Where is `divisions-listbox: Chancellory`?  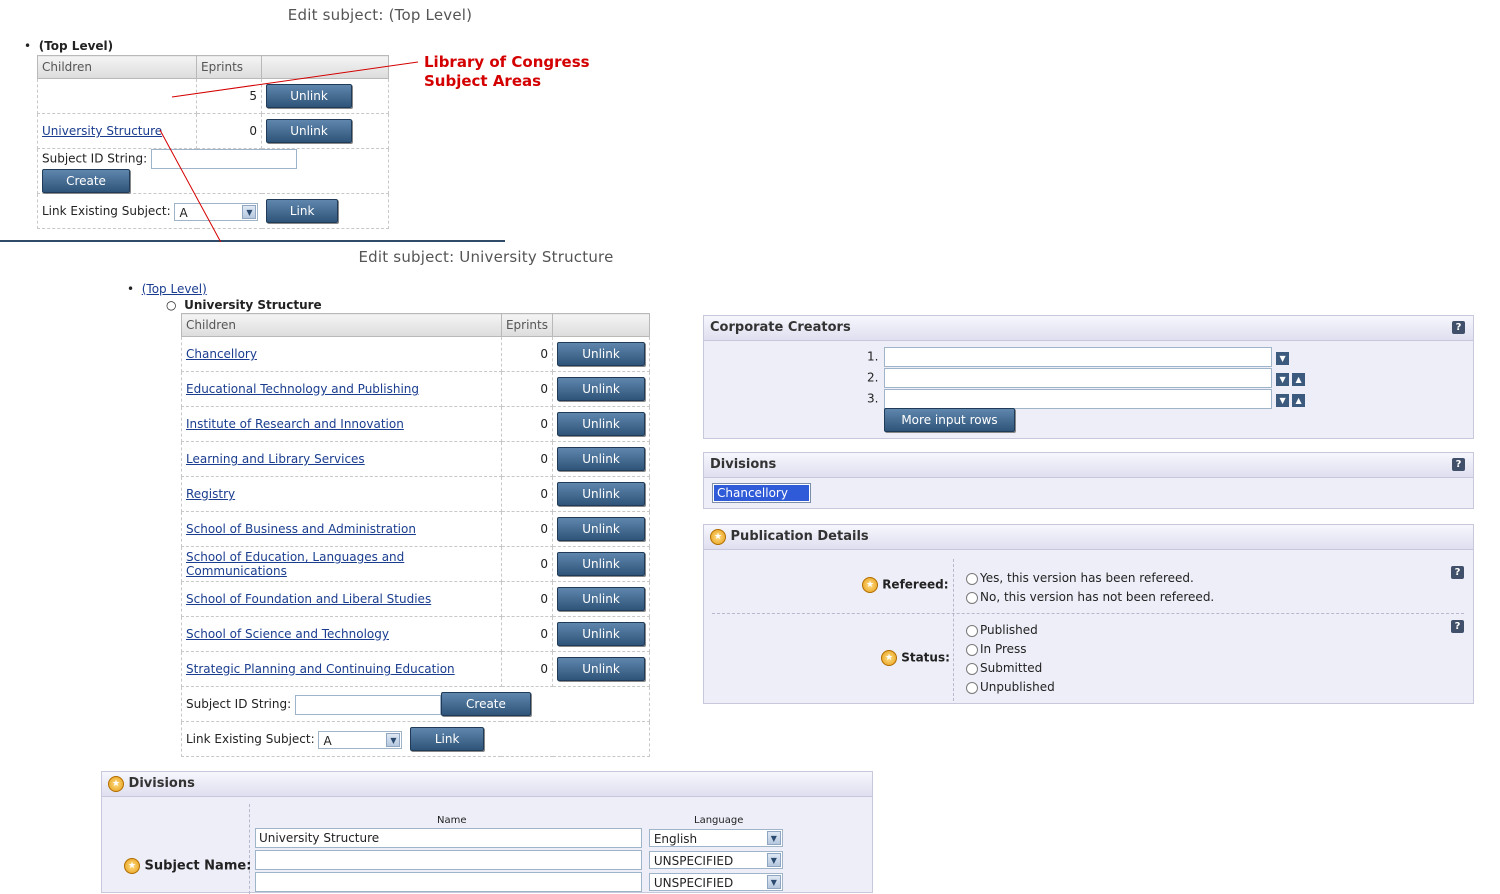 divisions-listbox: Chancellory is located at coordinates (761, 493).